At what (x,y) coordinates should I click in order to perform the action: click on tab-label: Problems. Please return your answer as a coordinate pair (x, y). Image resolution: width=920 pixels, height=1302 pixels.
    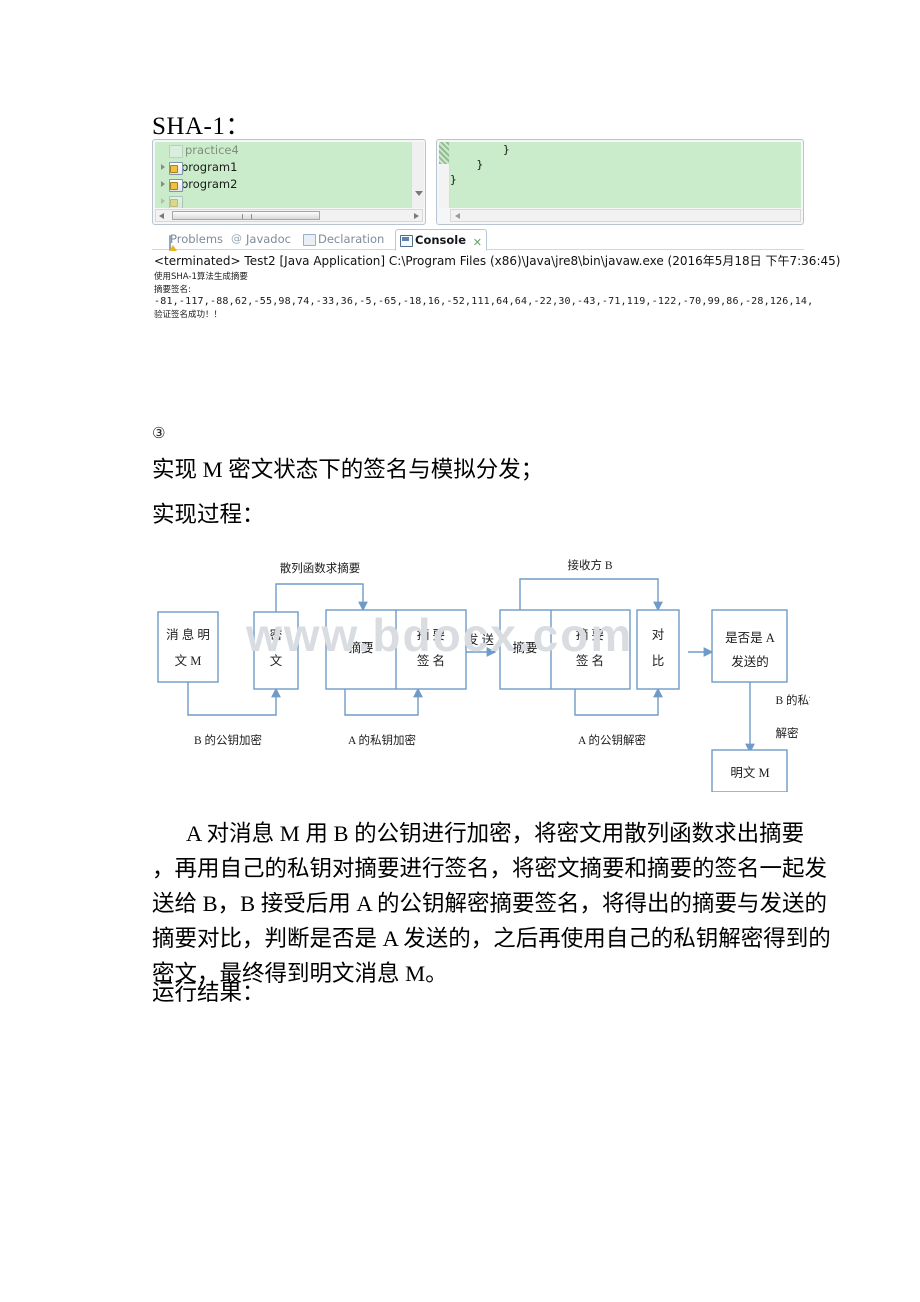
    Looking at the image, I should click on (197, 239).